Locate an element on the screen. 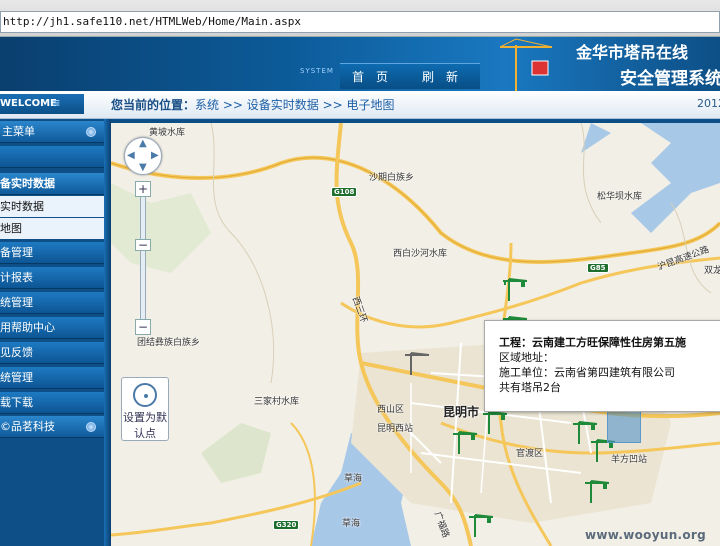 This screenshot has width=720, height=546. zoom-out-button: − is located at coordinates (143, 327).